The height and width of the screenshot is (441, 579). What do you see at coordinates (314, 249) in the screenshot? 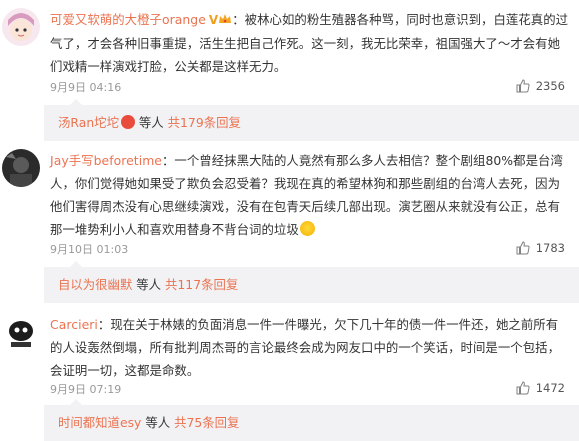
I see `comment-meta: 9月10日 01:03 1783` at bounding box center [314, 249].